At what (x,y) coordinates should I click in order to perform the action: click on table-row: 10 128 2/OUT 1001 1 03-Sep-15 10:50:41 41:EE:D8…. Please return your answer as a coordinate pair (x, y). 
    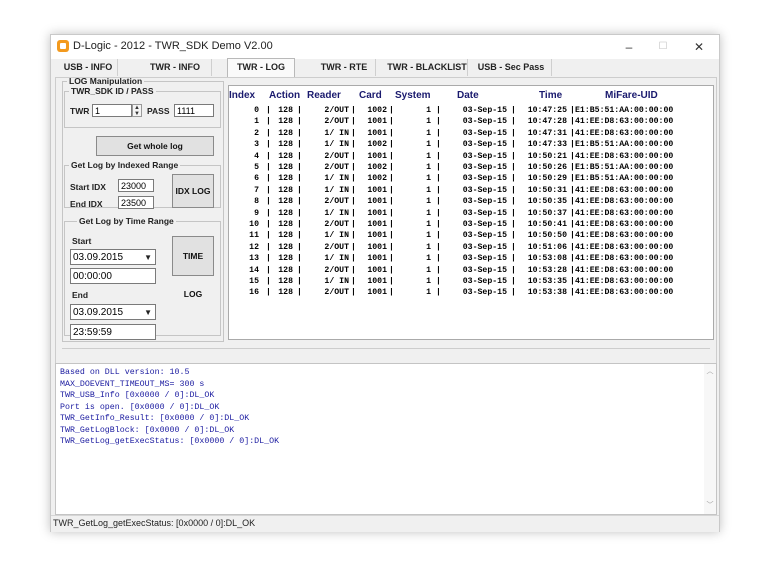
    Looking at the image, I should click on (471, 225).